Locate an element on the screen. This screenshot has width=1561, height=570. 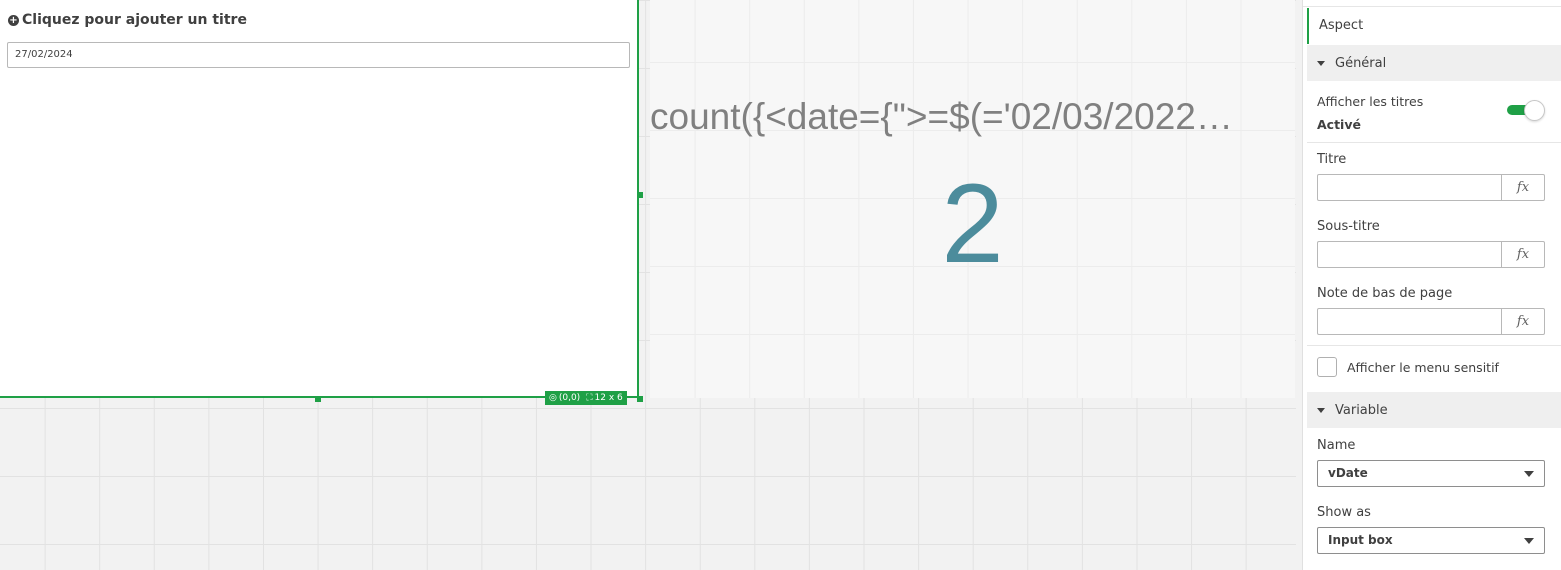
section-variable-header: Variable is located at coordinates (1434, 410).